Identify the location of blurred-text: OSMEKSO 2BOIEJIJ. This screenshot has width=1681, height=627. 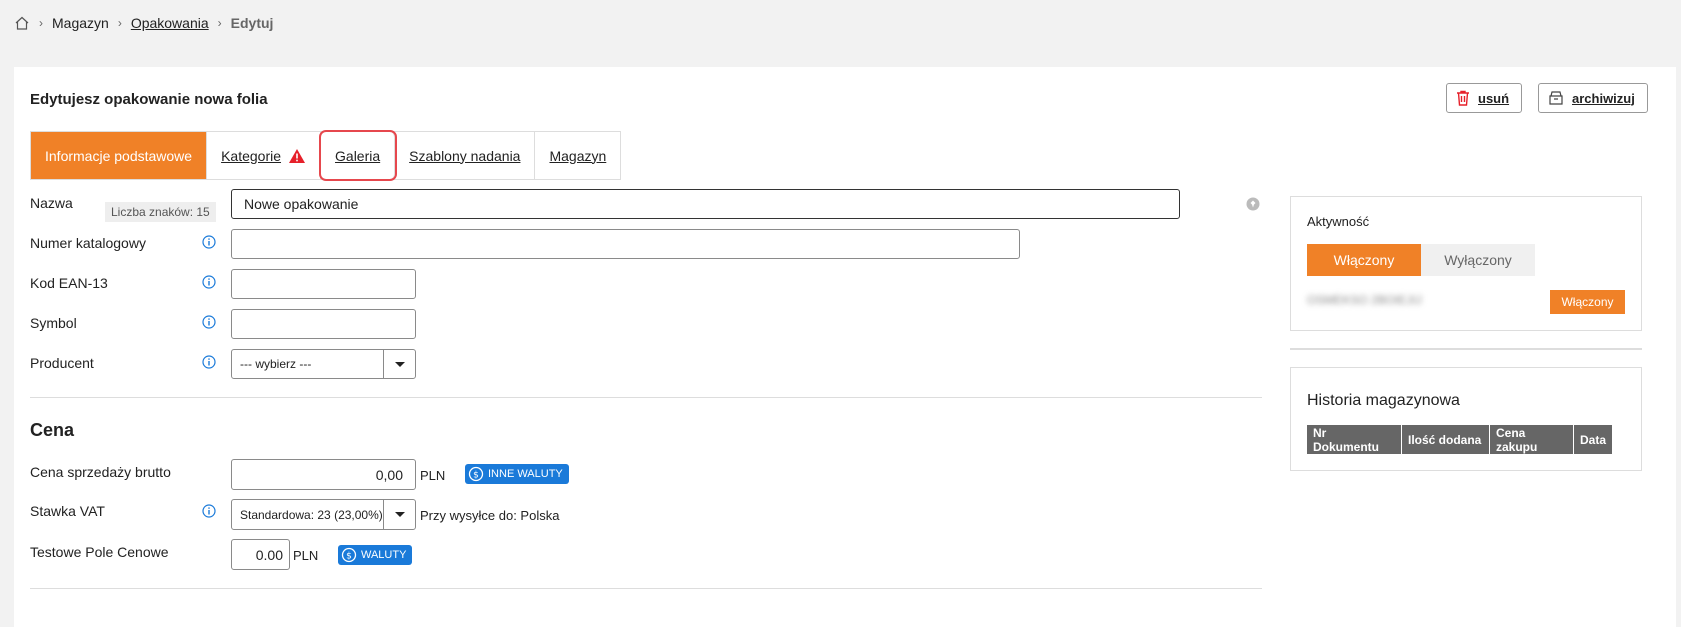
(1364, 300).